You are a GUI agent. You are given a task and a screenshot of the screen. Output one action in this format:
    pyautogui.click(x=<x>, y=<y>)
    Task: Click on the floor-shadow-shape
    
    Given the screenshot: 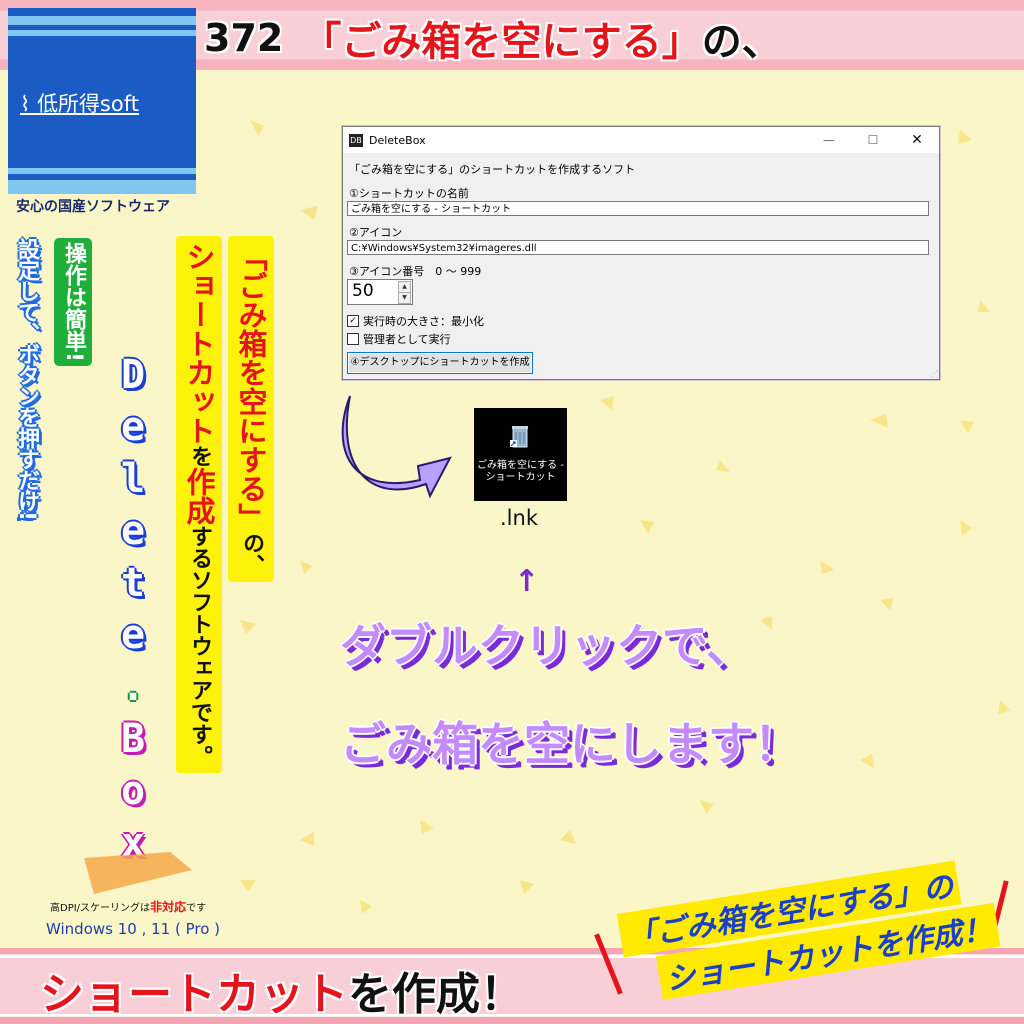 What is the action you would take?
    pyautogui.click(x=138, y=873)
    